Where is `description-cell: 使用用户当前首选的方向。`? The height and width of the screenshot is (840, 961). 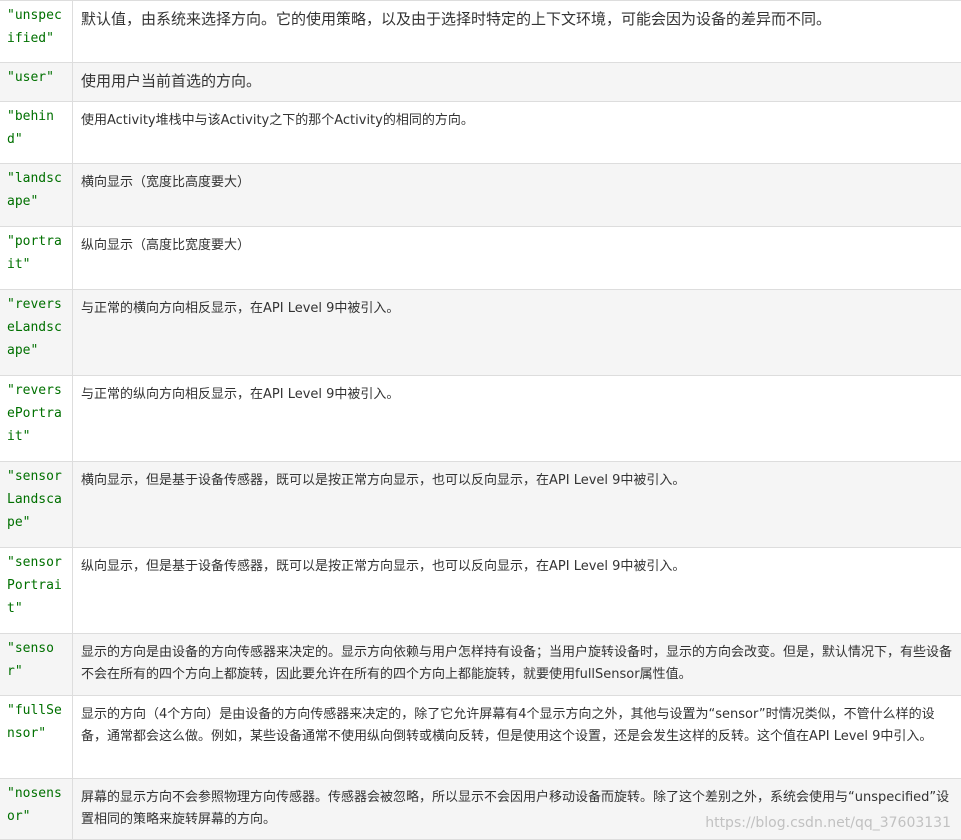 description-cell: 使用用户当前首选的方向。 is located at coordinates (517, 82).